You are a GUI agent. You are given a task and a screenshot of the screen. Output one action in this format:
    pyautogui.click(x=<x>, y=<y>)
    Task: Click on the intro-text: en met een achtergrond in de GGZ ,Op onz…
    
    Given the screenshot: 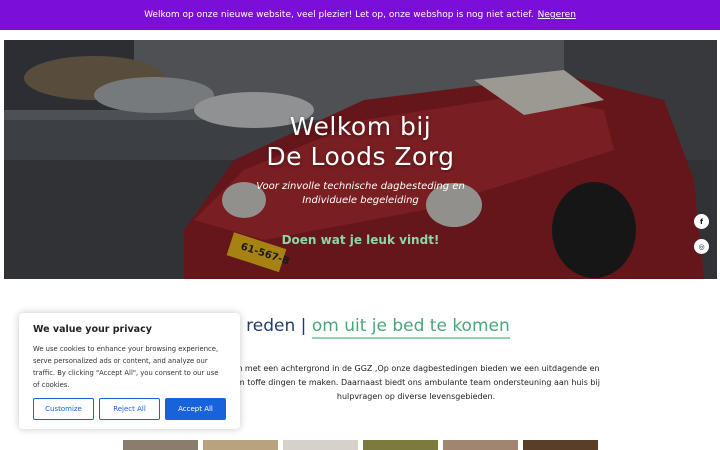 What is the action you would take?
    pyautogui.click(x=416, y=382)
    